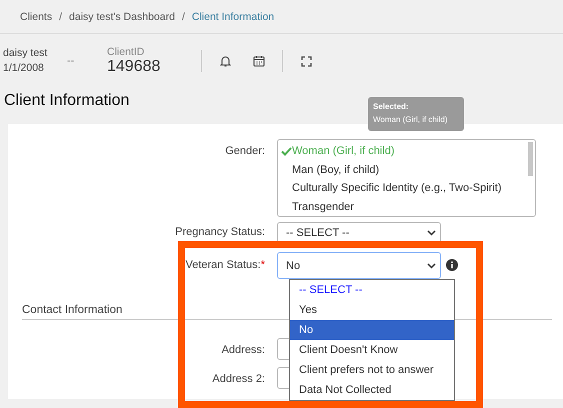 The width and height of the screenshot is (563, 408). I want to click on fullscreen-icon, so click(306, 61).